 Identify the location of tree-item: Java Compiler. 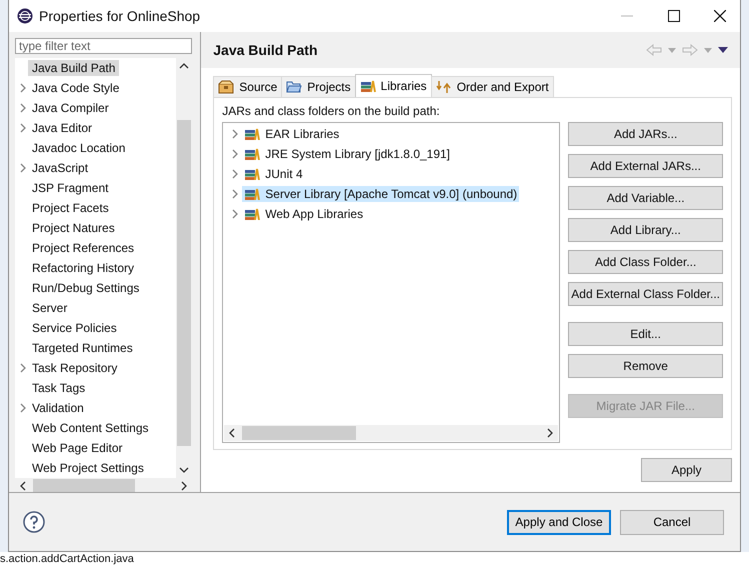
(70, 108).